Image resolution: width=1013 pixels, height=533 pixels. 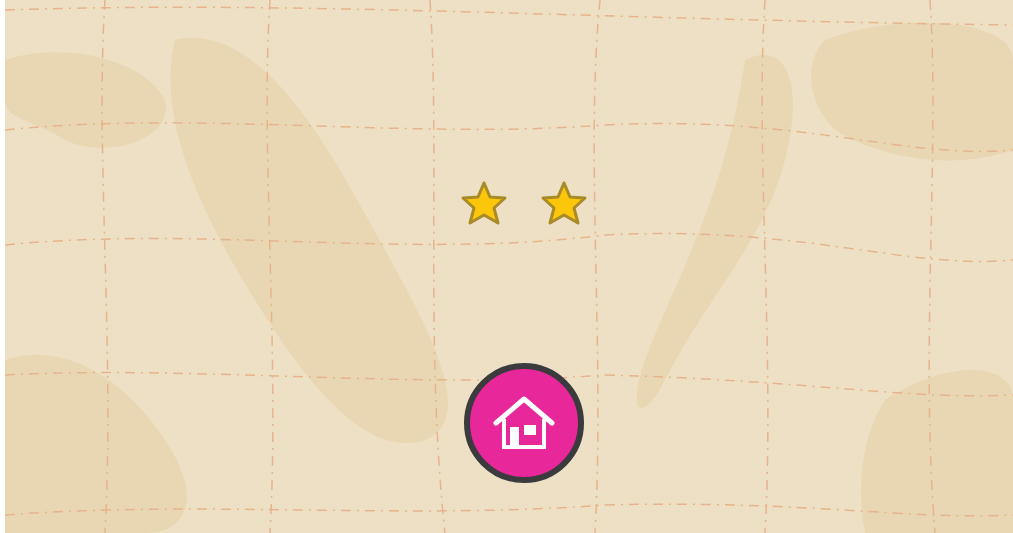 I want to click on home-icon, so click(x=524, y=423).